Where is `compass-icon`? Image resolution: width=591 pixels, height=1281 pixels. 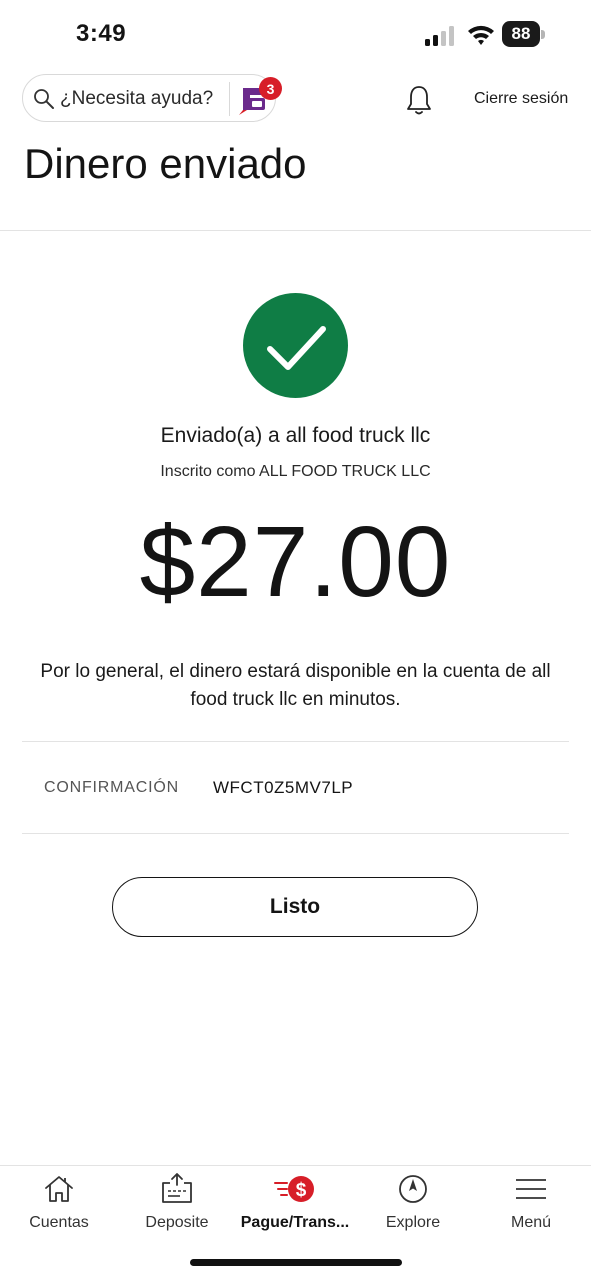 compass-icon is located at coordinates (413, 1189).